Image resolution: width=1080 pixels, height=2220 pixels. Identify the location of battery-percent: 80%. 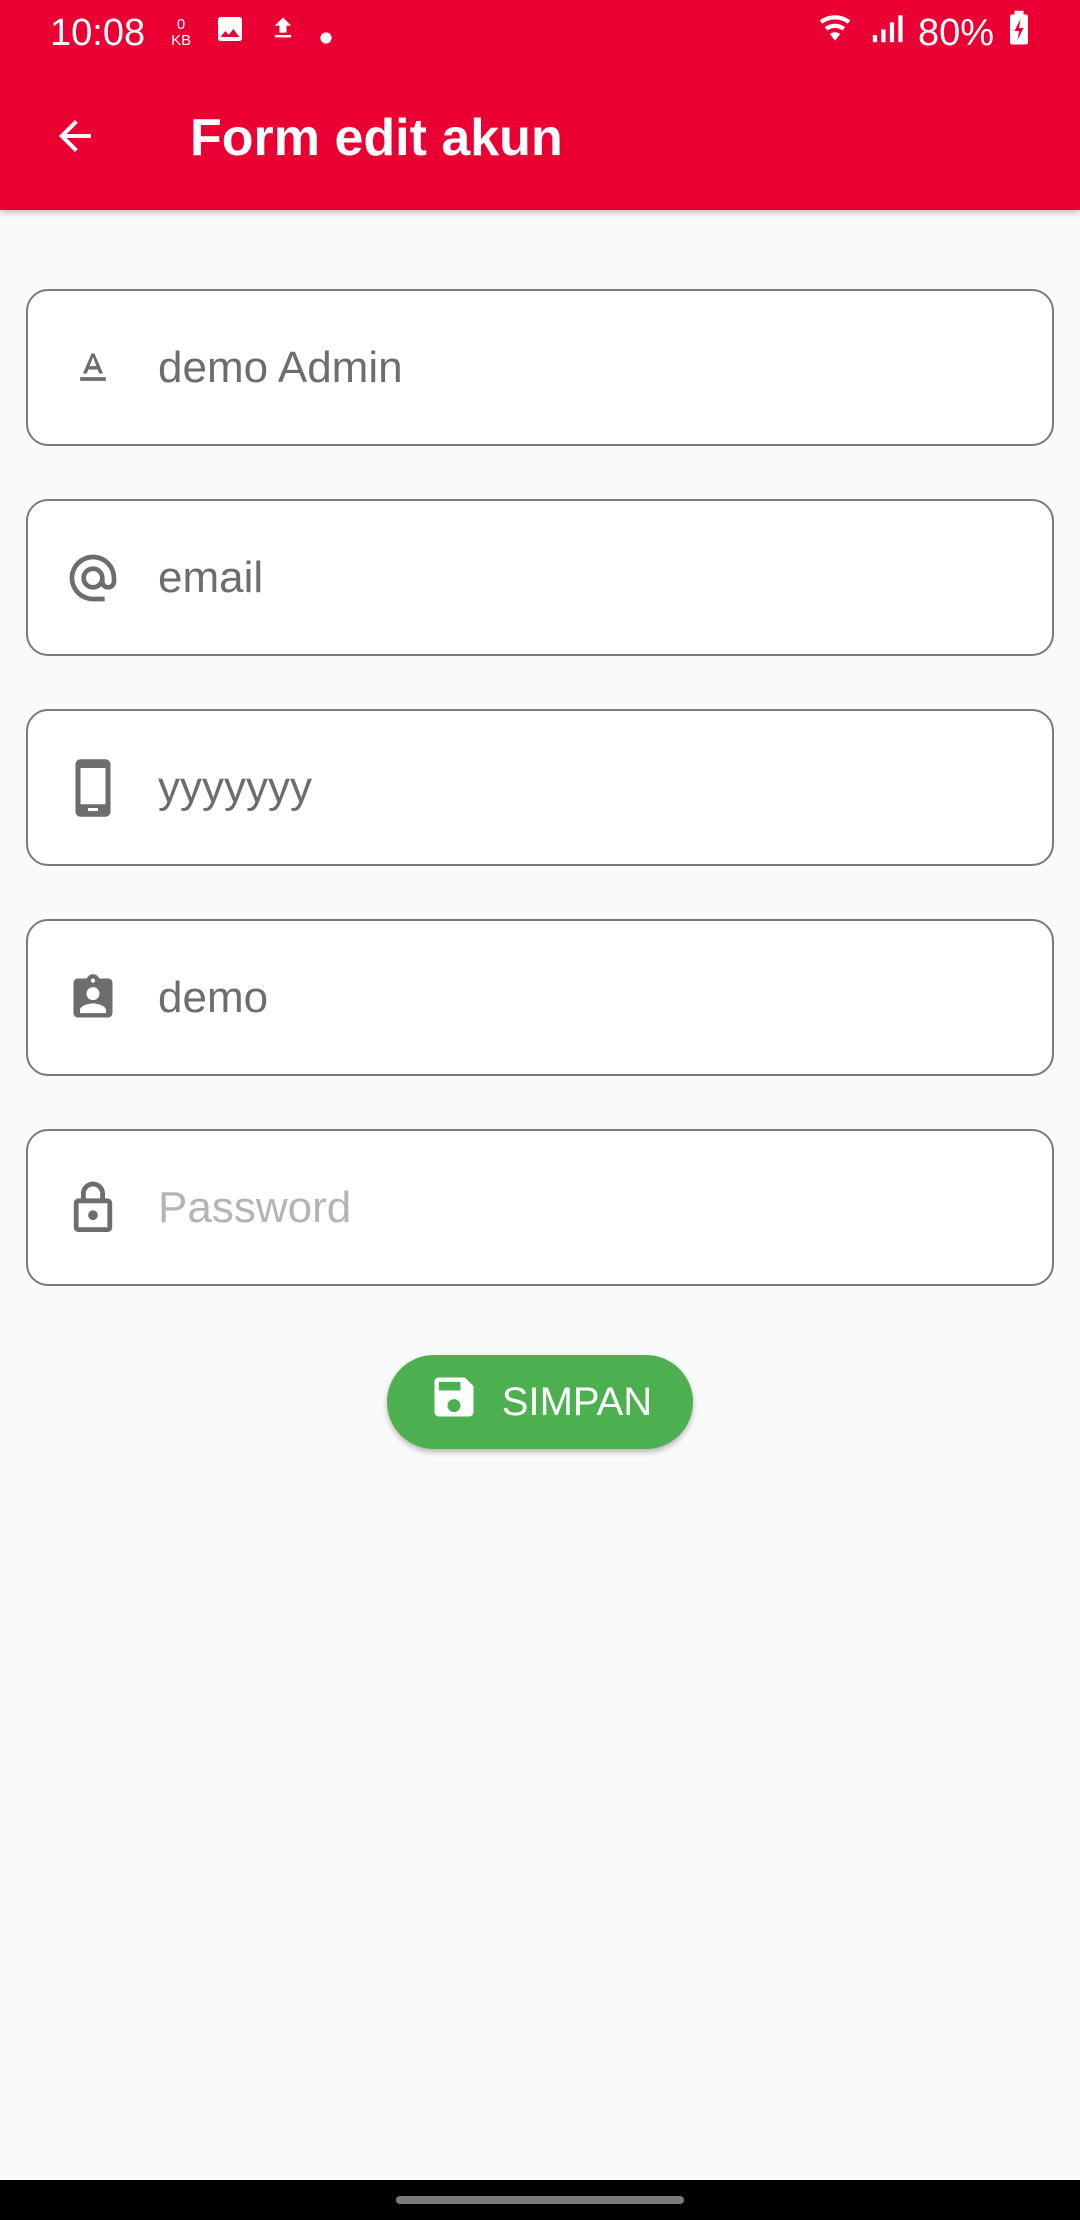
(955, 32).